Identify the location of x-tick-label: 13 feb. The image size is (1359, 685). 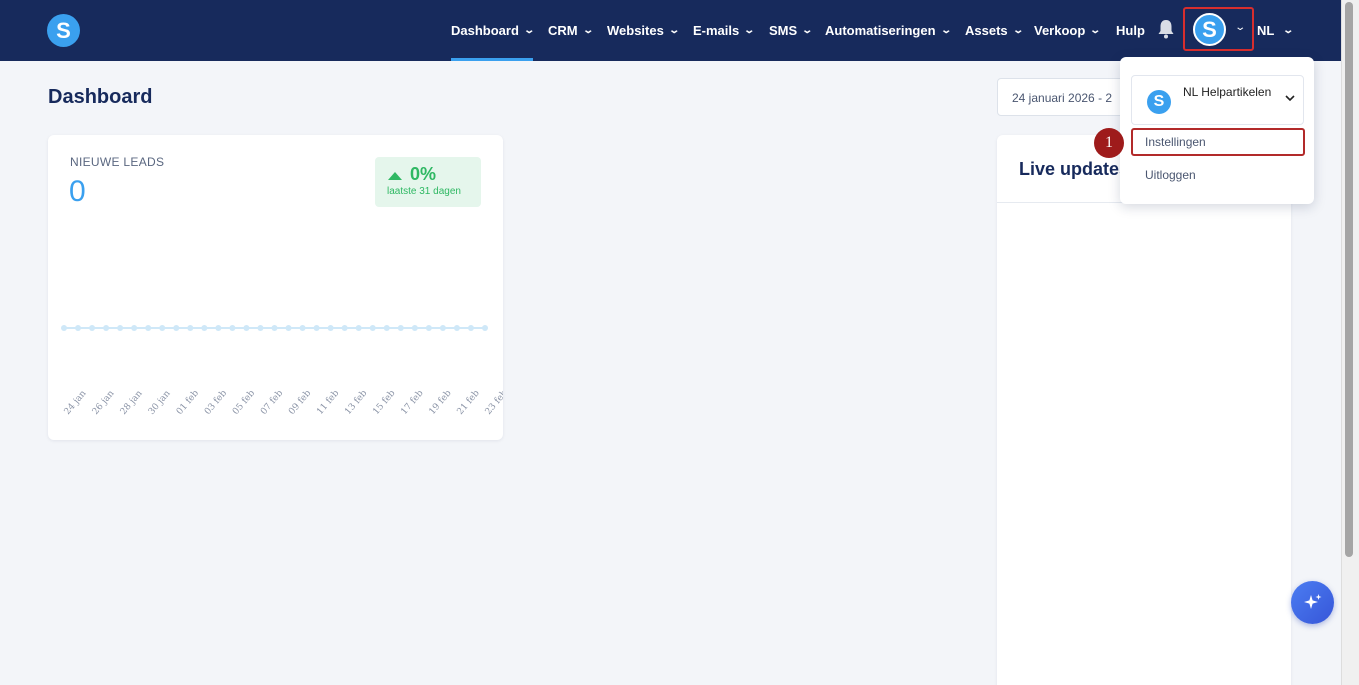
(356, 402).